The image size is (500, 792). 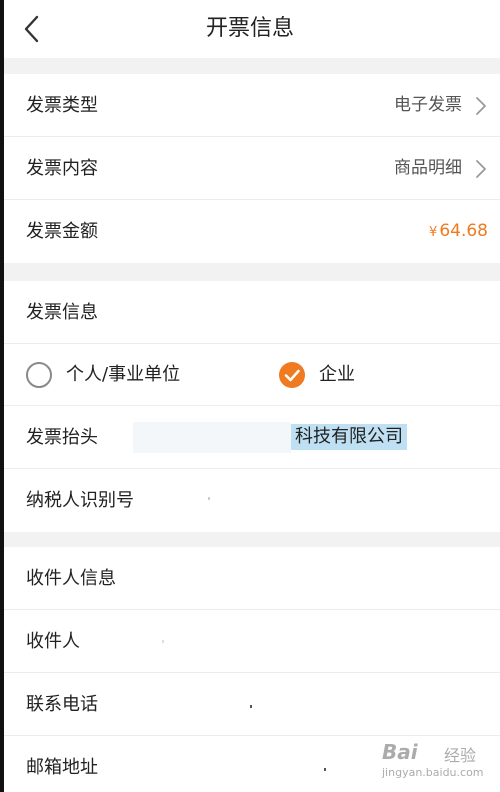 I want to click on currency-symbol: ¥, so click(x=433, y=232).